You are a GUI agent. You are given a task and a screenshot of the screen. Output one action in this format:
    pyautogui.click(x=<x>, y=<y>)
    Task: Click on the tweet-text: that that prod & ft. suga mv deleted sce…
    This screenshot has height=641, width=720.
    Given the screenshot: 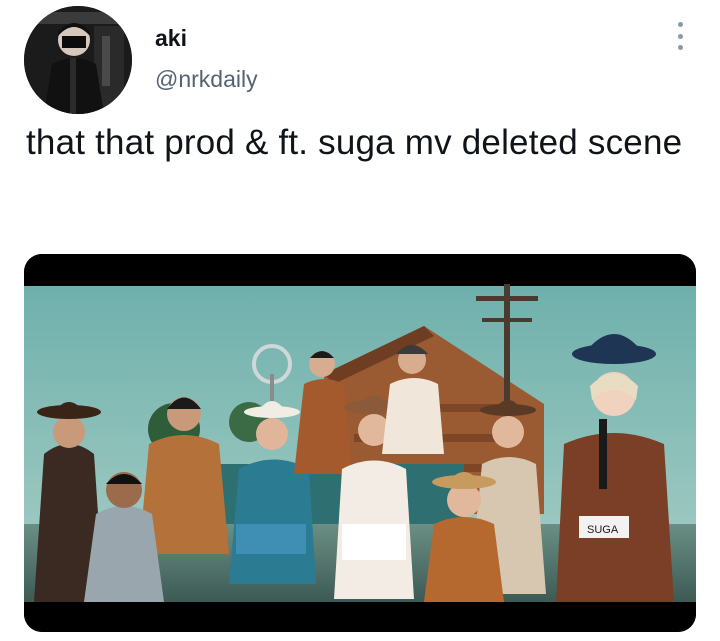 What is the action you would take?
    pyautogui.click(x=354, y=142)
    